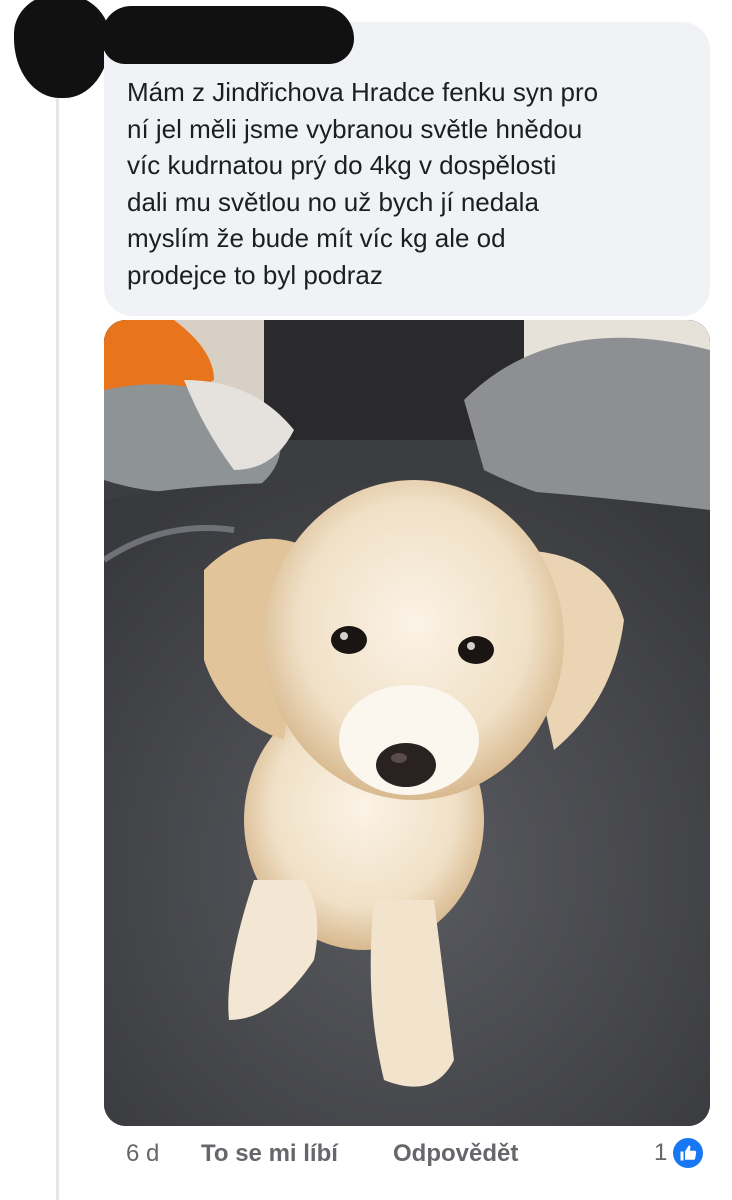  I want to click on reply-button: Odpovědět, so click(455, 1154).